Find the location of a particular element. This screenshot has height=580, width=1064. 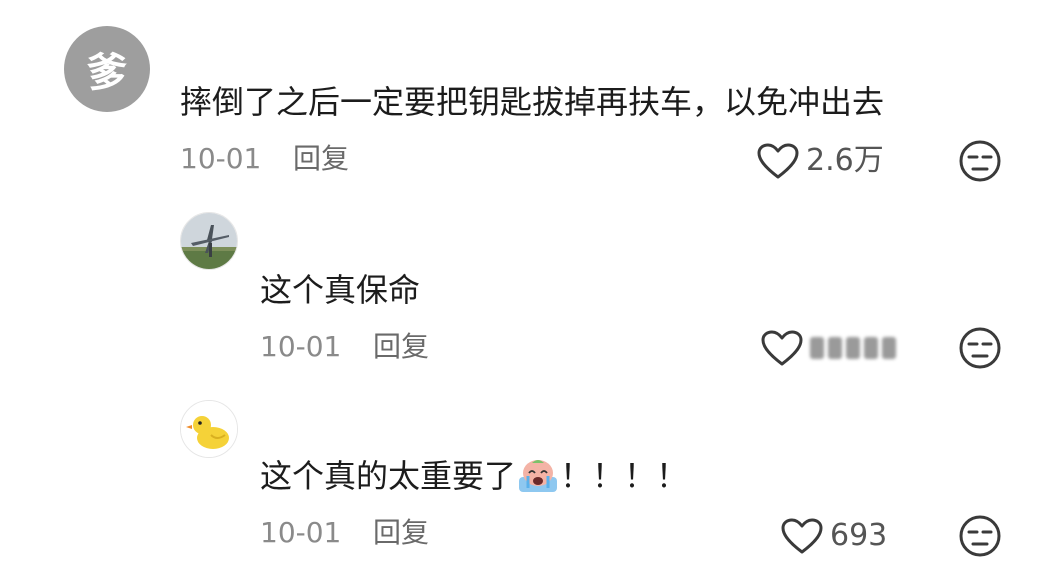

reply-button: 回复 is located at coordinates (401, 533).